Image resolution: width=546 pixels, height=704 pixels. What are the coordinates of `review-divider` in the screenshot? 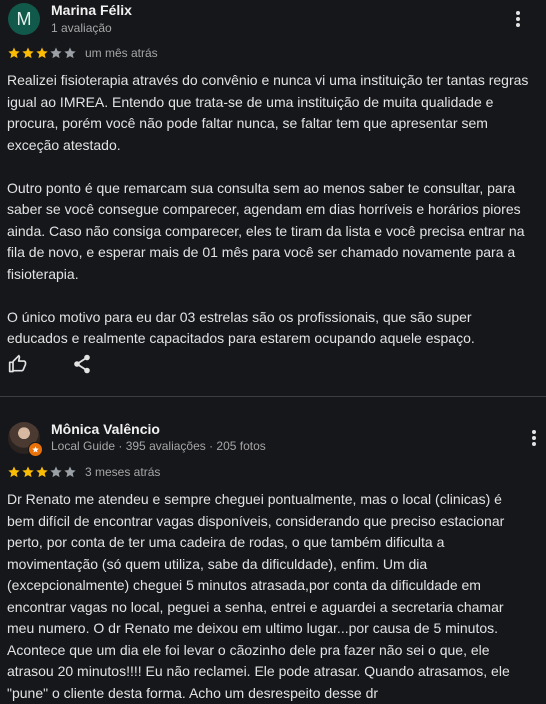 It's located at (273, 396).